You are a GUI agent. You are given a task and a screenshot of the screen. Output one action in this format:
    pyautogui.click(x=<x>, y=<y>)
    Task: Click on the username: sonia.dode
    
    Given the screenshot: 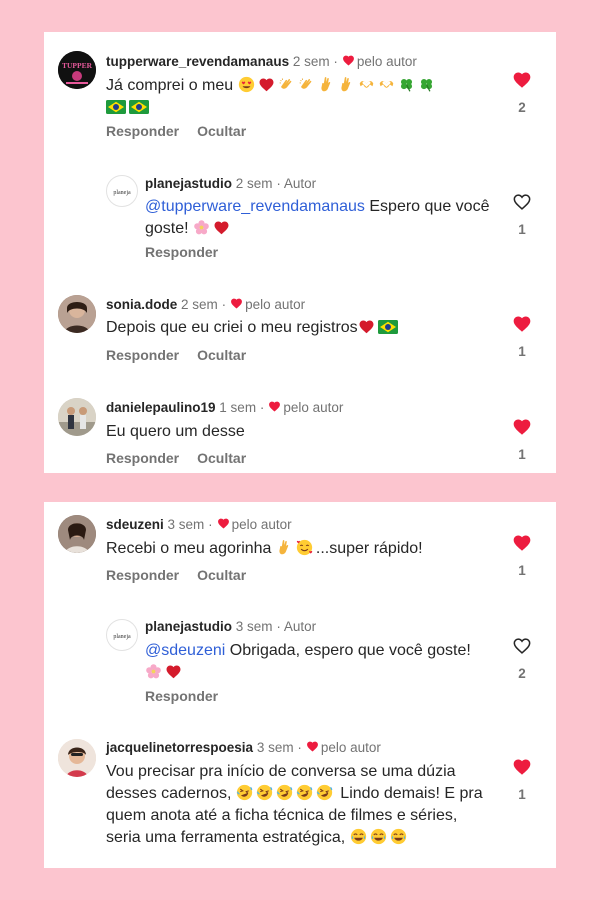 What is the action you would take?
    pyautogui.click(x=141, y=304)
    